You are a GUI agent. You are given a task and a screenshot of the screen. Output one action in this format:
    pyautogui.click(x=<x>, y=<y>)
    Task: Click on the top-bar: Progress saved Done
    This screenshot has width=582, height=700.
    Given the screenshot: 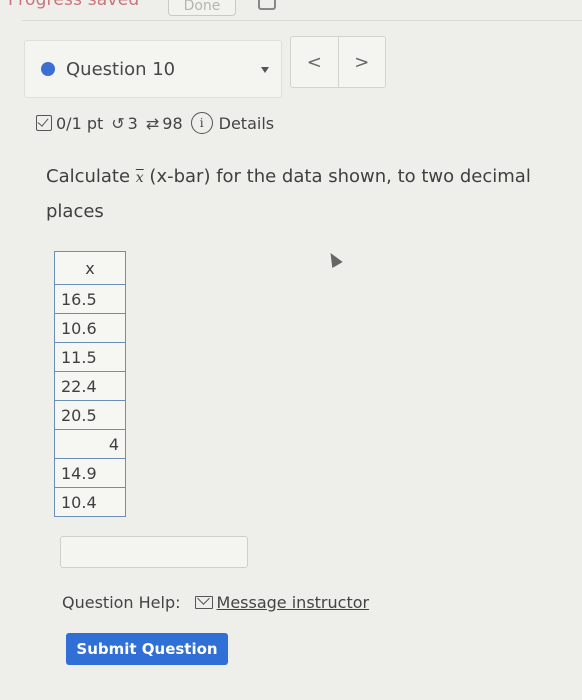 What is the action you would take?
    pyautogui.click(x=291, y=10)
    